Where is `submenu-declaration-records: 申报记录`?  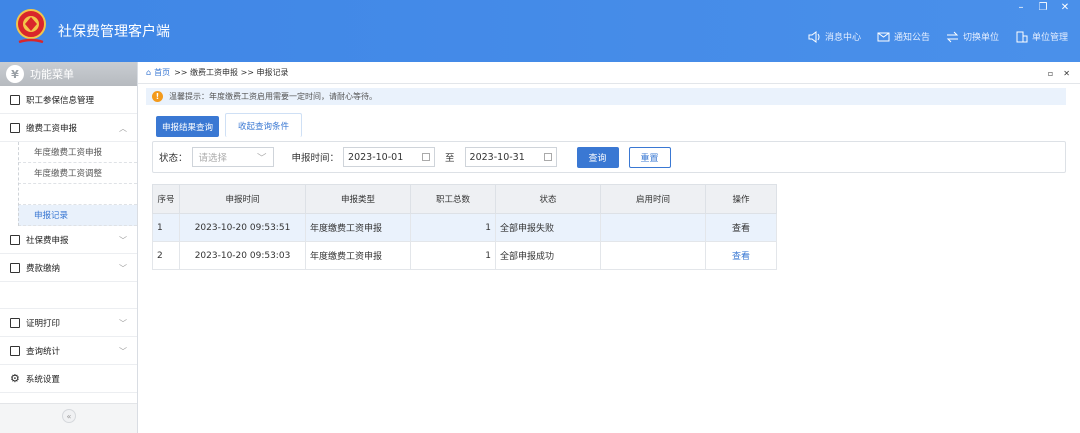 submenu-declaration-records: 申报记录 is located at coordinates (77, 215).